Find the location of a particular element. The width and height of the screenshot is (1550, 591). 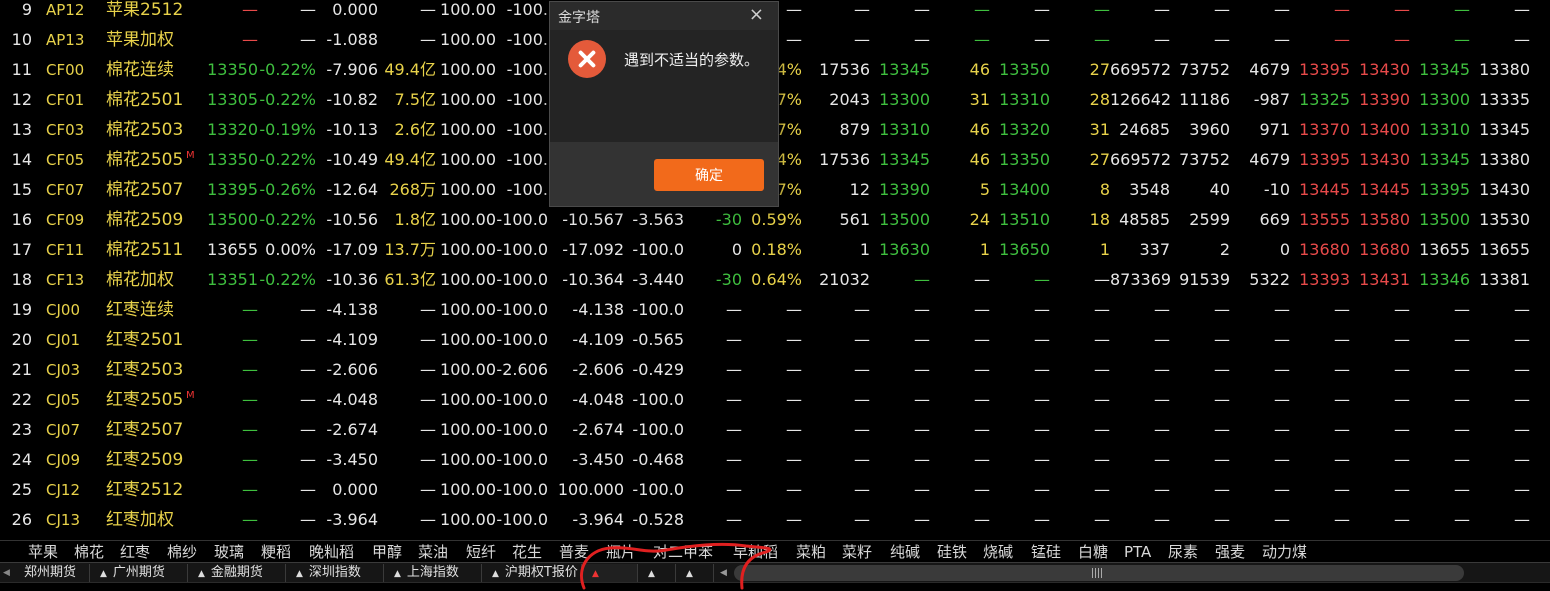

market-tab: ▲ 上海指数 is located at coordinates (433, 573).